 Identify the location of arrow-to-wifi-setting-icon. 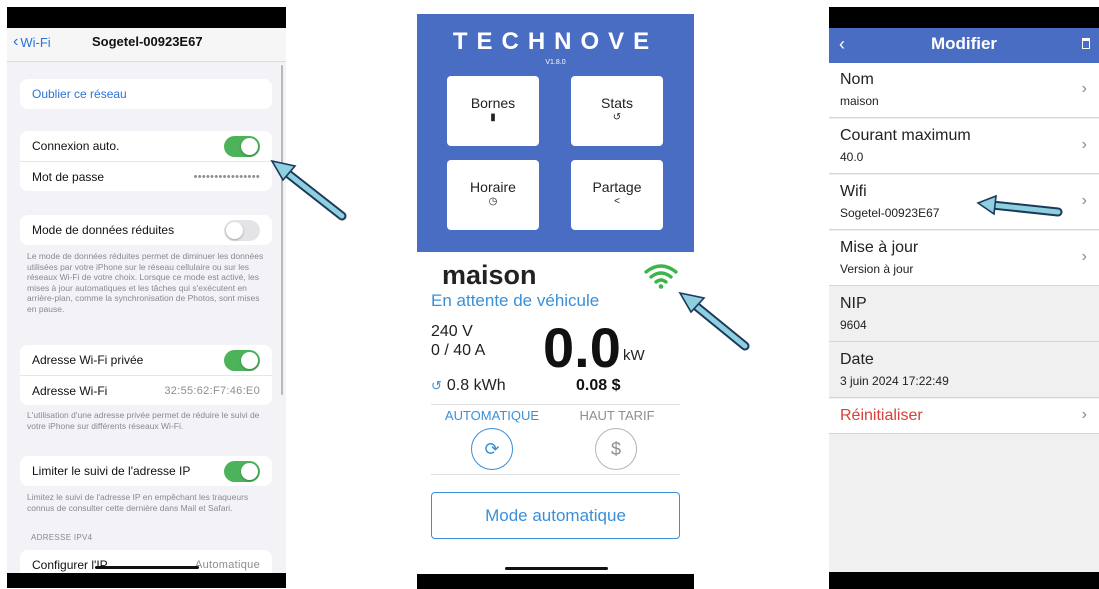
(1019, 205).